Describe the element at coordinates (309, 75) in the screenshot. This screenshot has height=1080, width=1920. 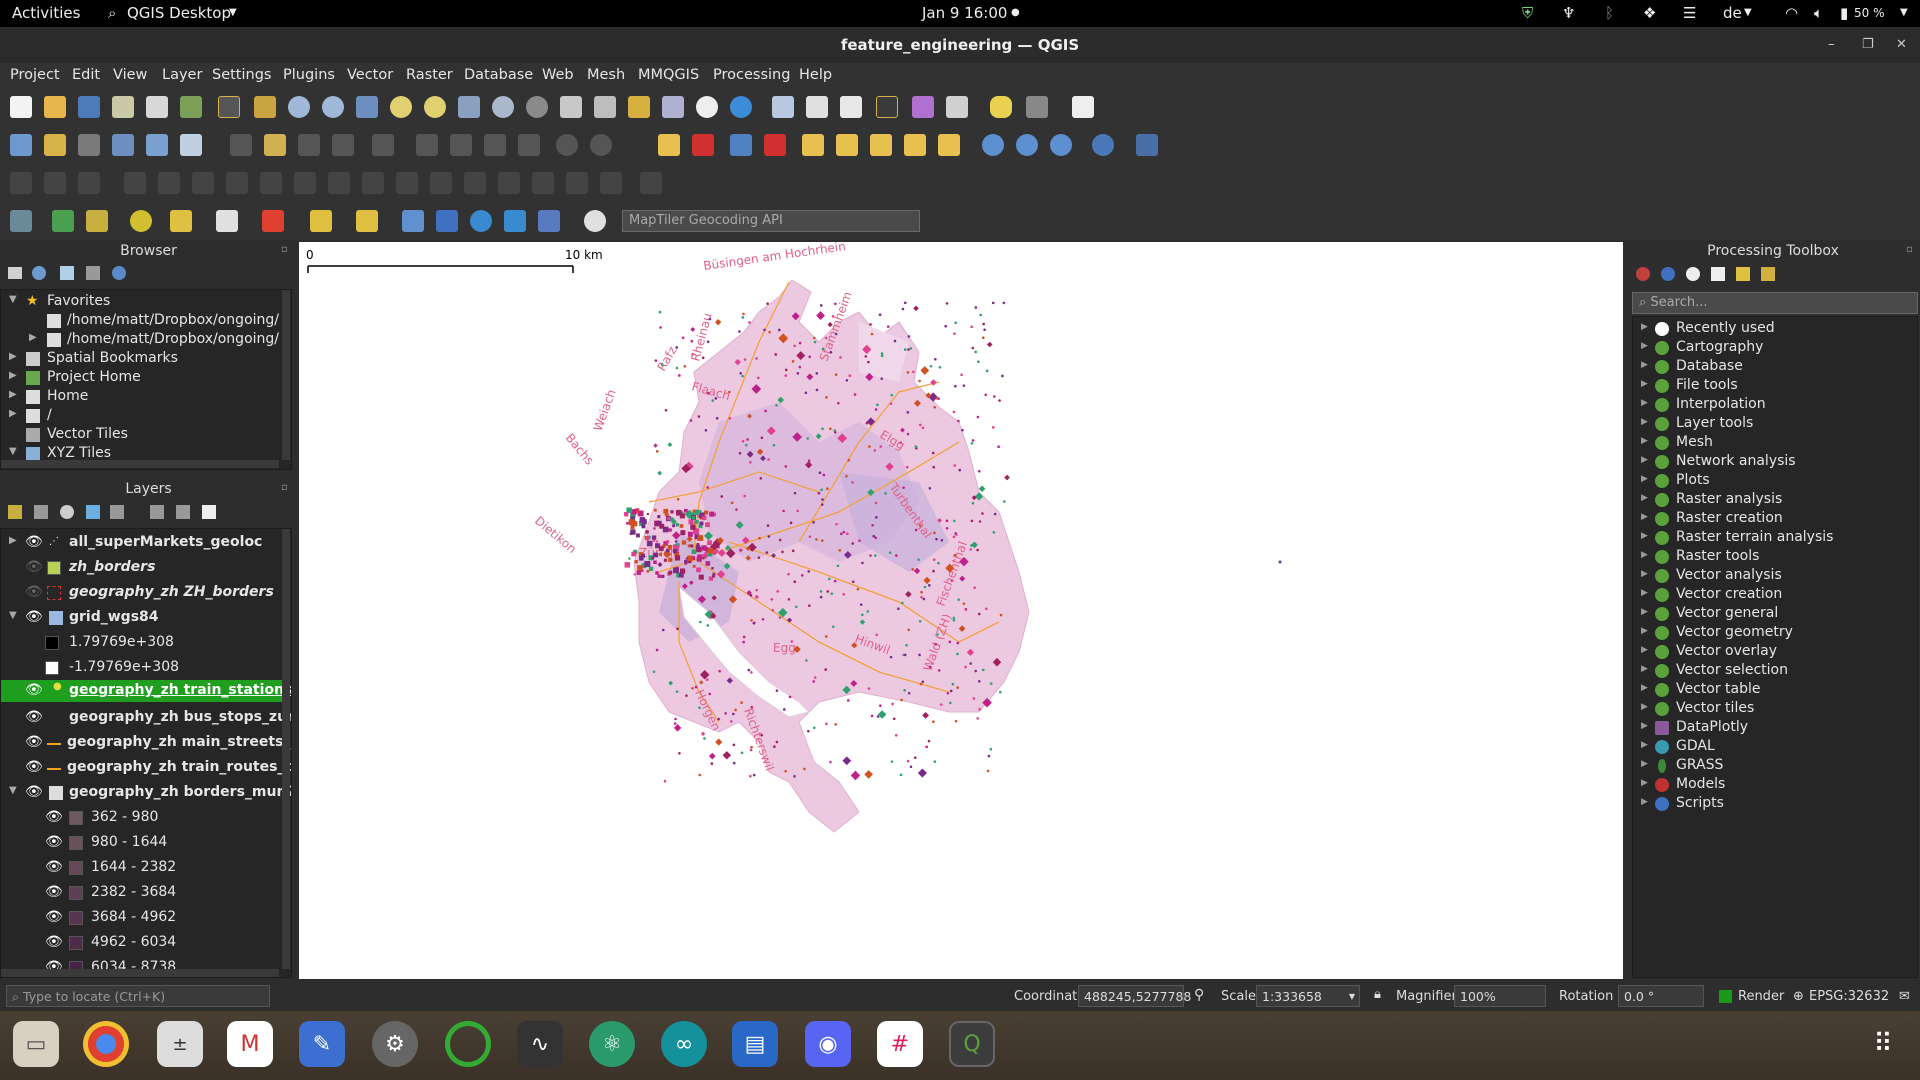
I see `menu-plugins: Plugins` at that location.